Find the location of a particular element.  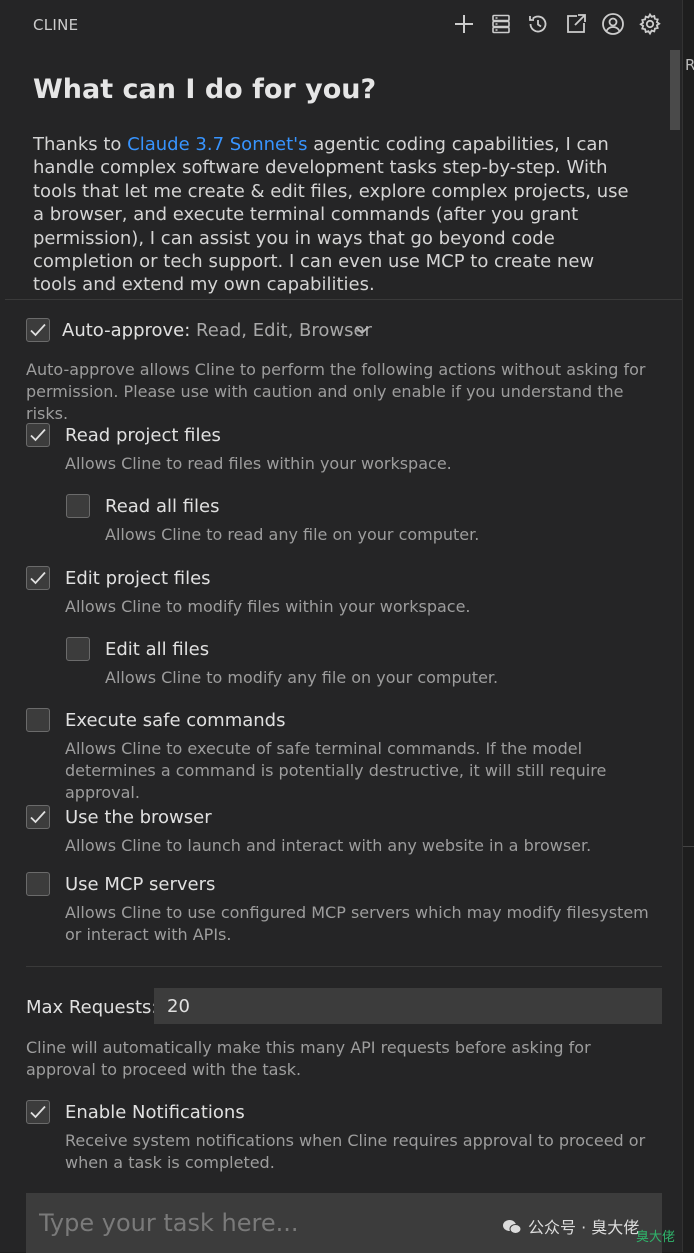

watermark-text: 公众号 · 臭大佬 is located at coordinates (584, 1227).